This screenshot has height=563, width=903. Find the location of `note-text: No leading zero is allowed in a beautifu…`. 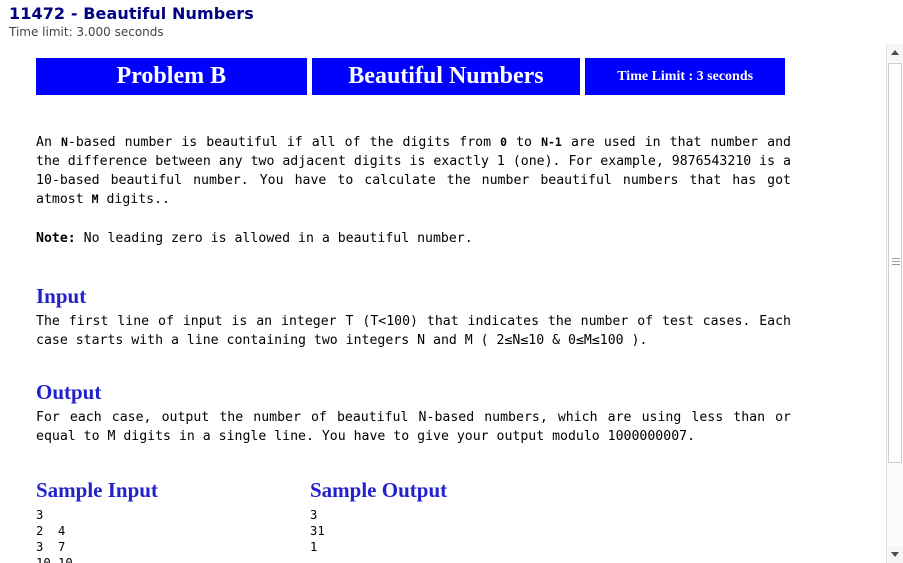

note-text: No leading zero is allowed in a beautifu… is located at coordinates (274, 238).